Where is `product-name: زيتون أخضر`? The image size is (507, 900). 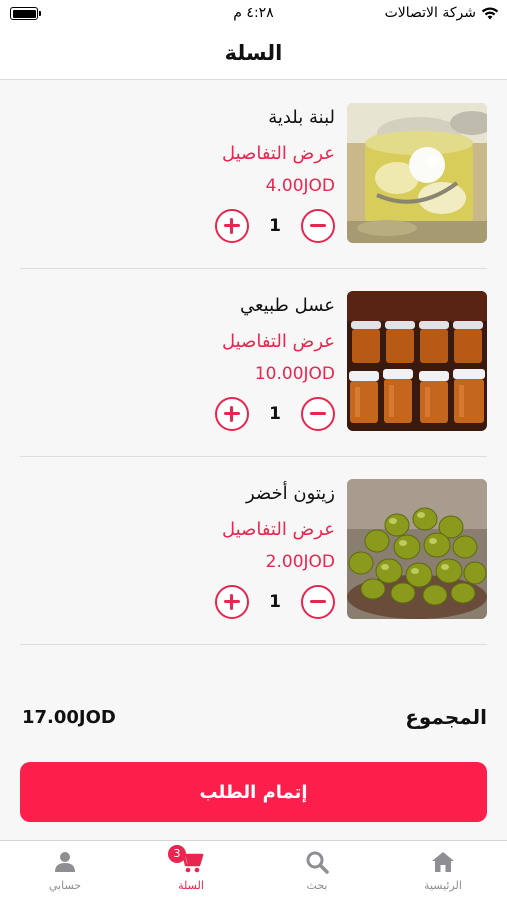 product-name: زيتون أخضر is located at coordinates (290, 493).